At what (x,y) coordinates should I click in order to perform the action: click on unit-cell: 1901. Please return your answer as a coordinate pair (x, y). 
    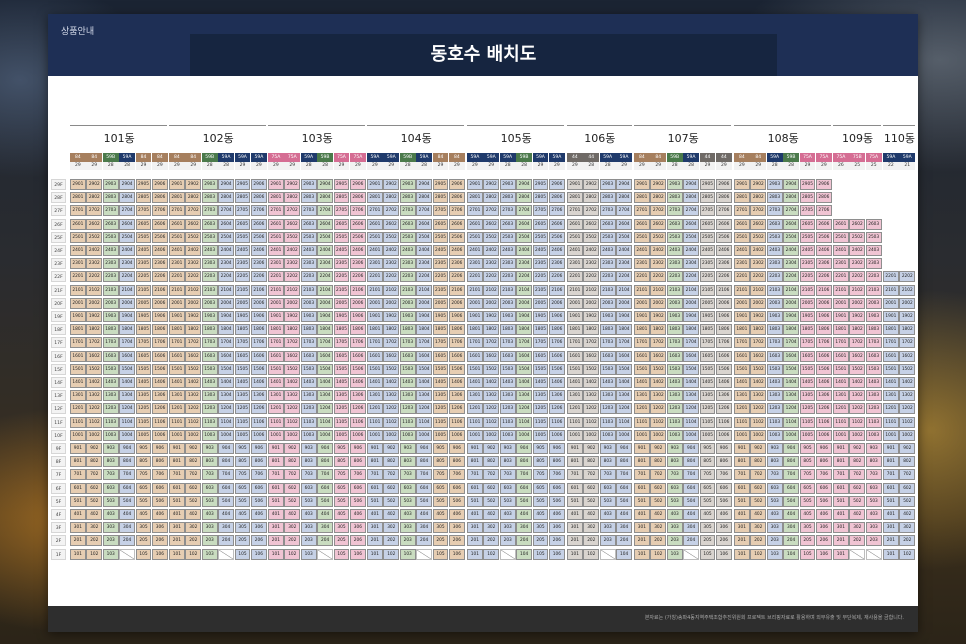
    Looking at the image, I should click on (891, 316).